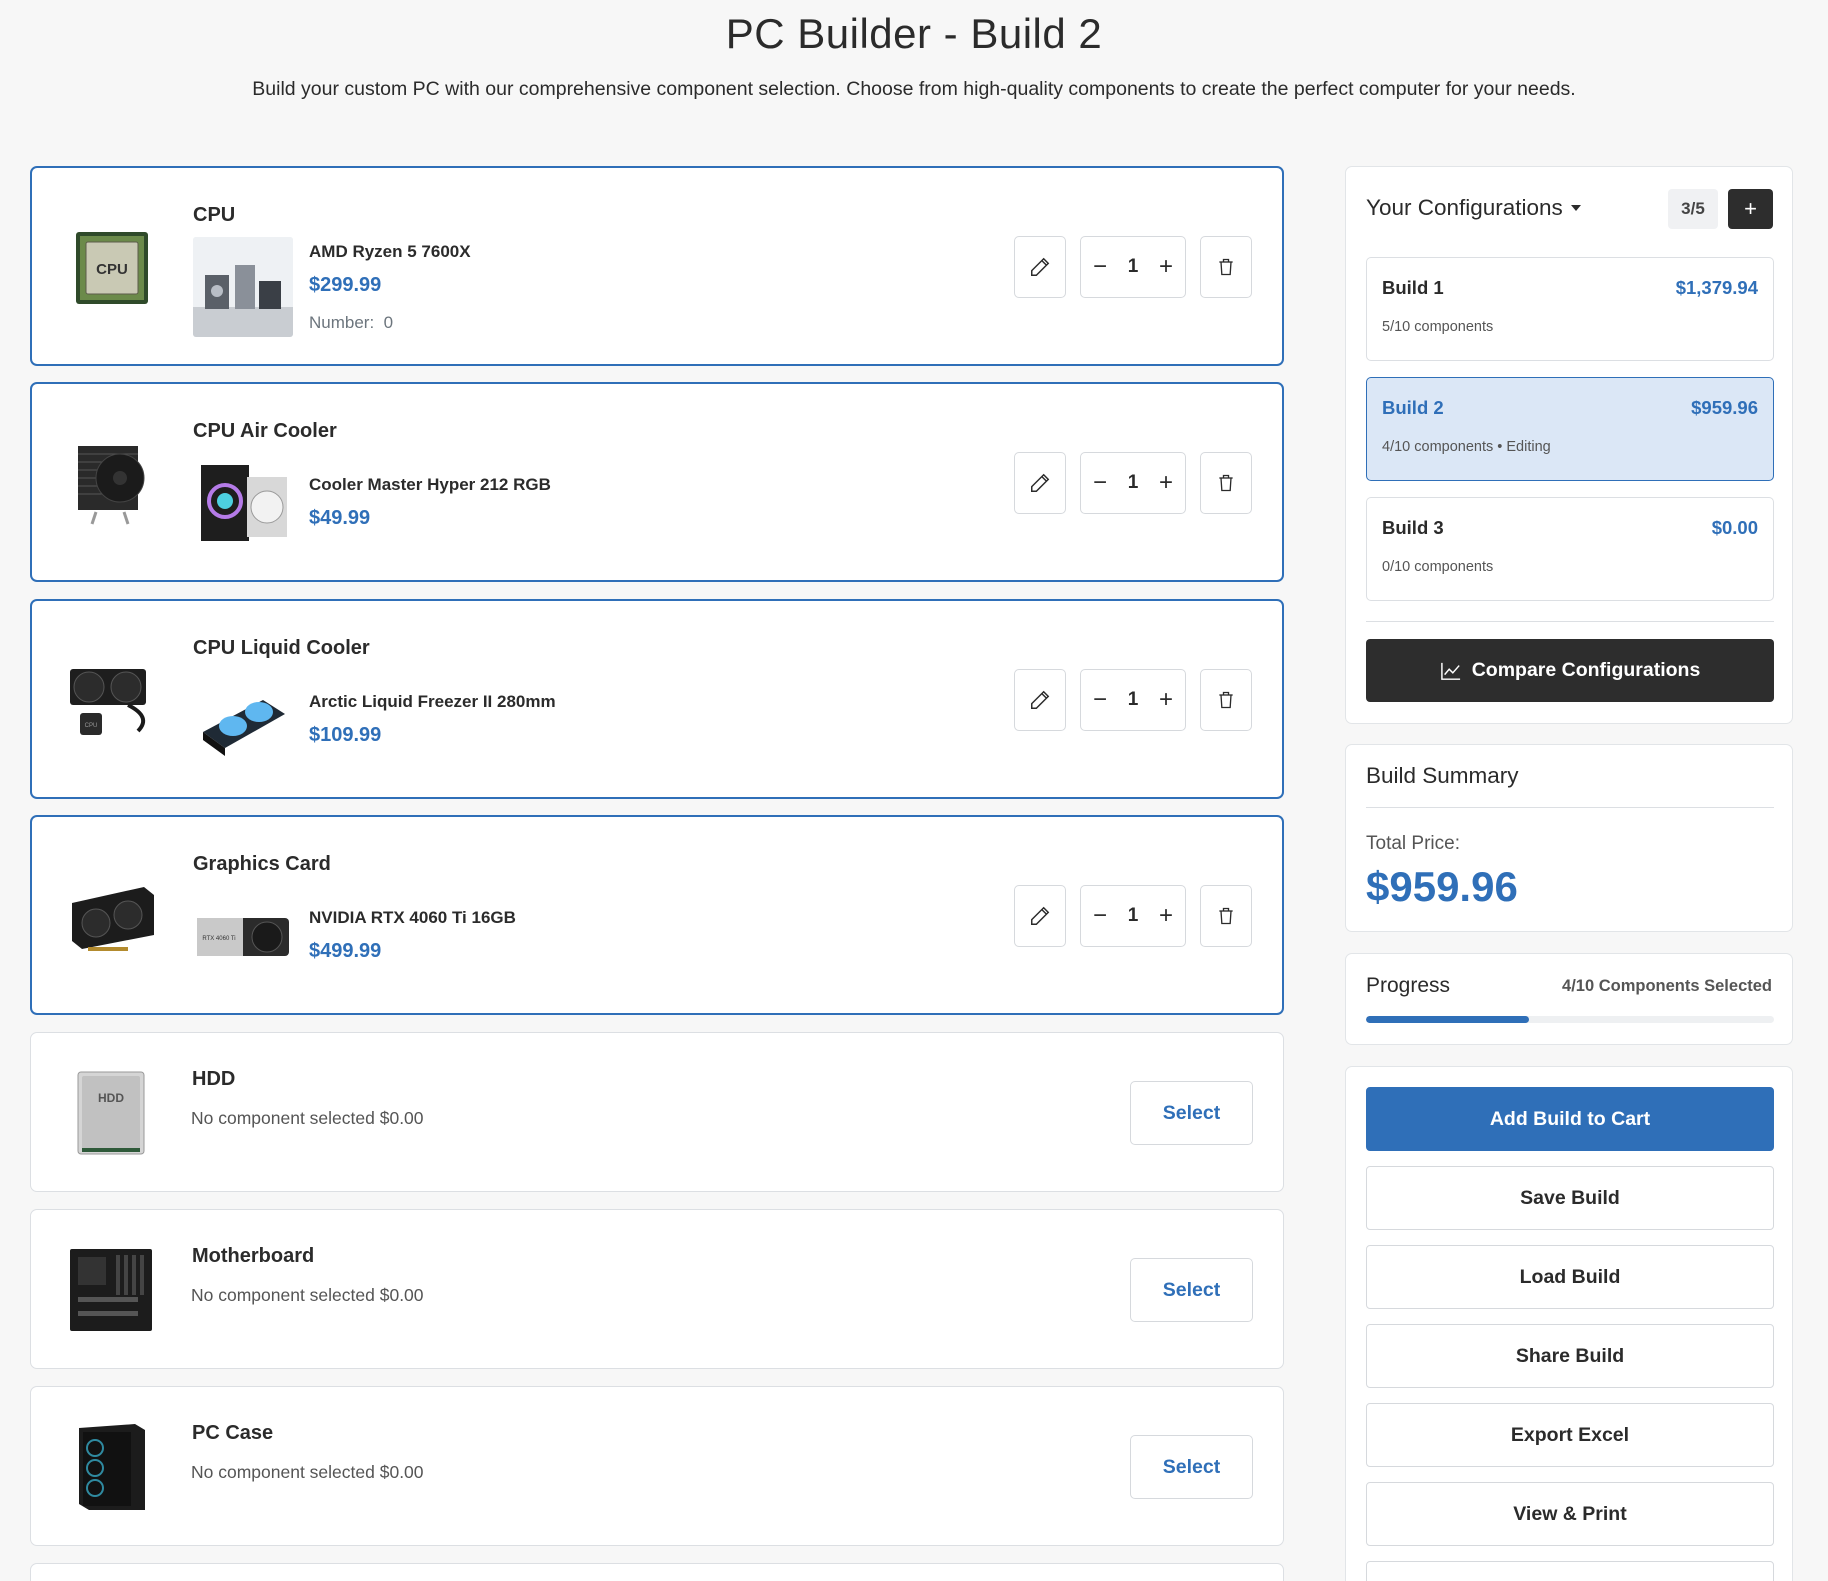  I want to click on number-value: 0, so click(388, 322).